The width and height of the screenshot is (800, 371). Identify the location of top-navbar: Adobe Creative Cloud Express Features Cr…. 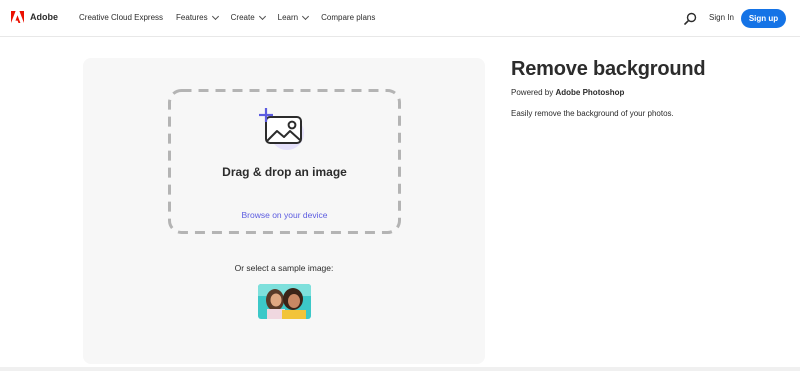
(400, 18).